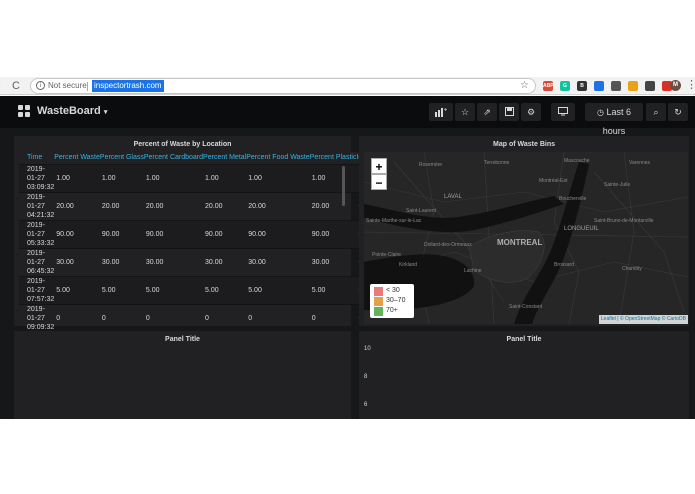 This screenshot has height=494, width=695. I want to click on time-part: 05:33:32, so click(41, 243).